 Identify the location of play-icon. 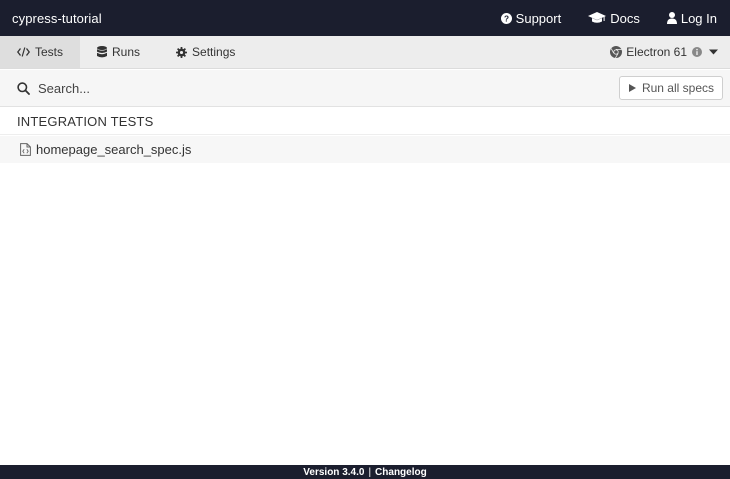
(632, 88).